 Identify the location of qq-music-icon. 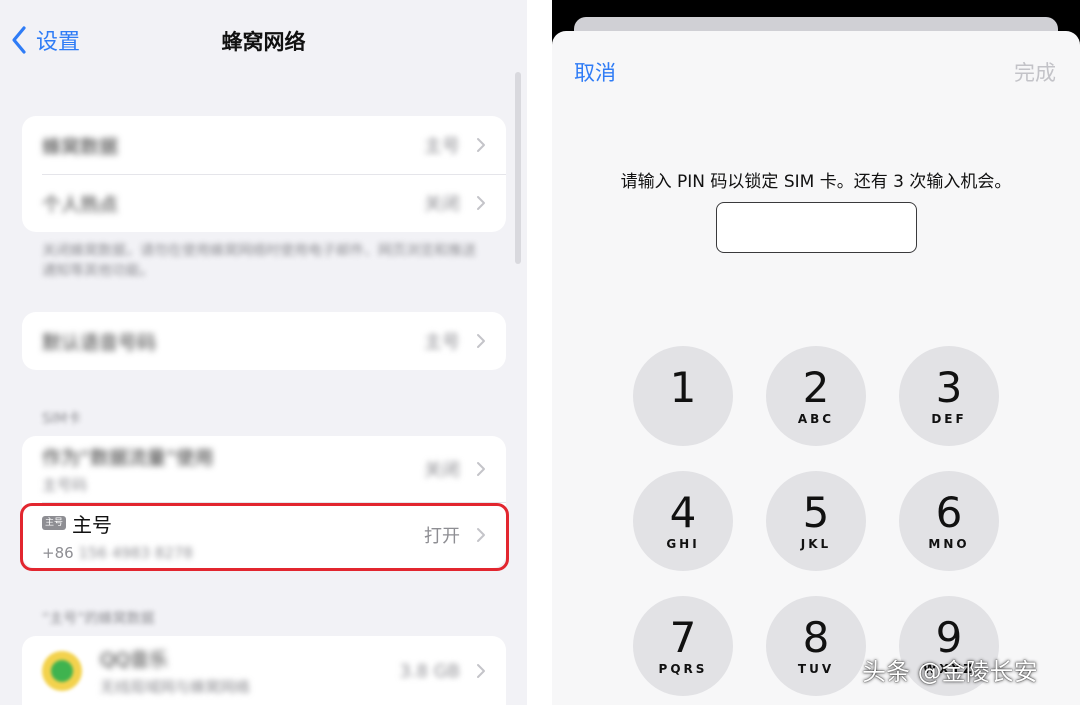
(62, 671).